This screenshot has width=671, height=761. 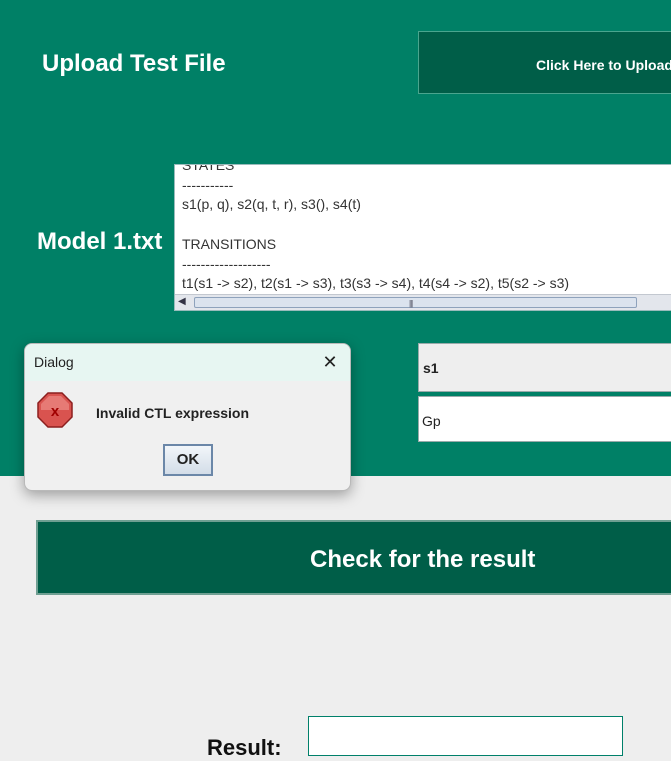 What do you see at coordinates (330, 362) in the screenshot?
I see `close-icon: ✕` at bounding box center [330, 362].